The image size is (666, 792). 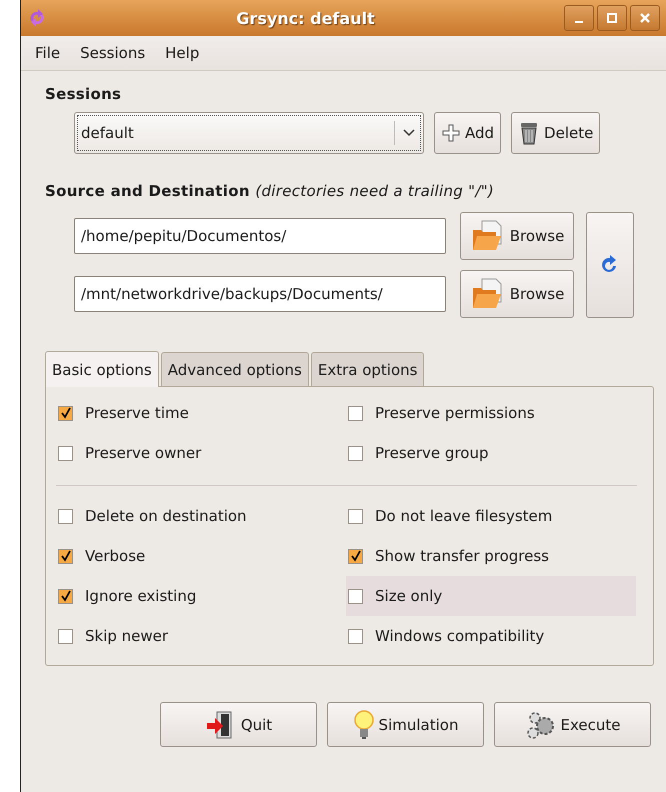 I want to click on path-field: /home/pepitu/Documentos/, so click(x=260, y=236).